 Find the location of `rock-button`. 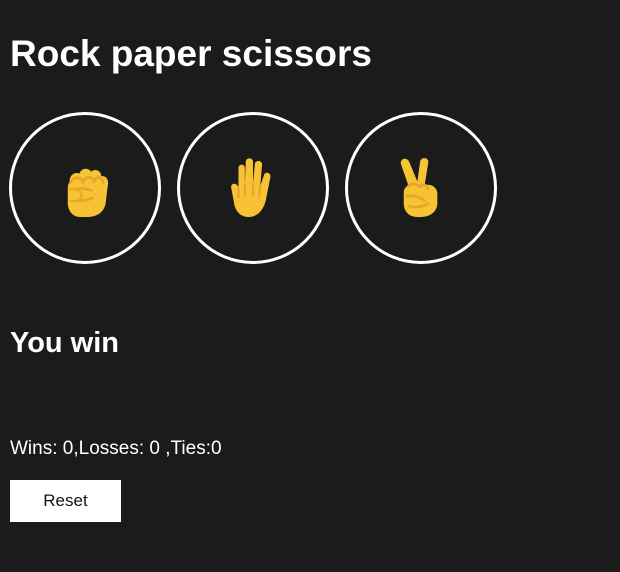

rock-button is located at coordinates (85, 188).